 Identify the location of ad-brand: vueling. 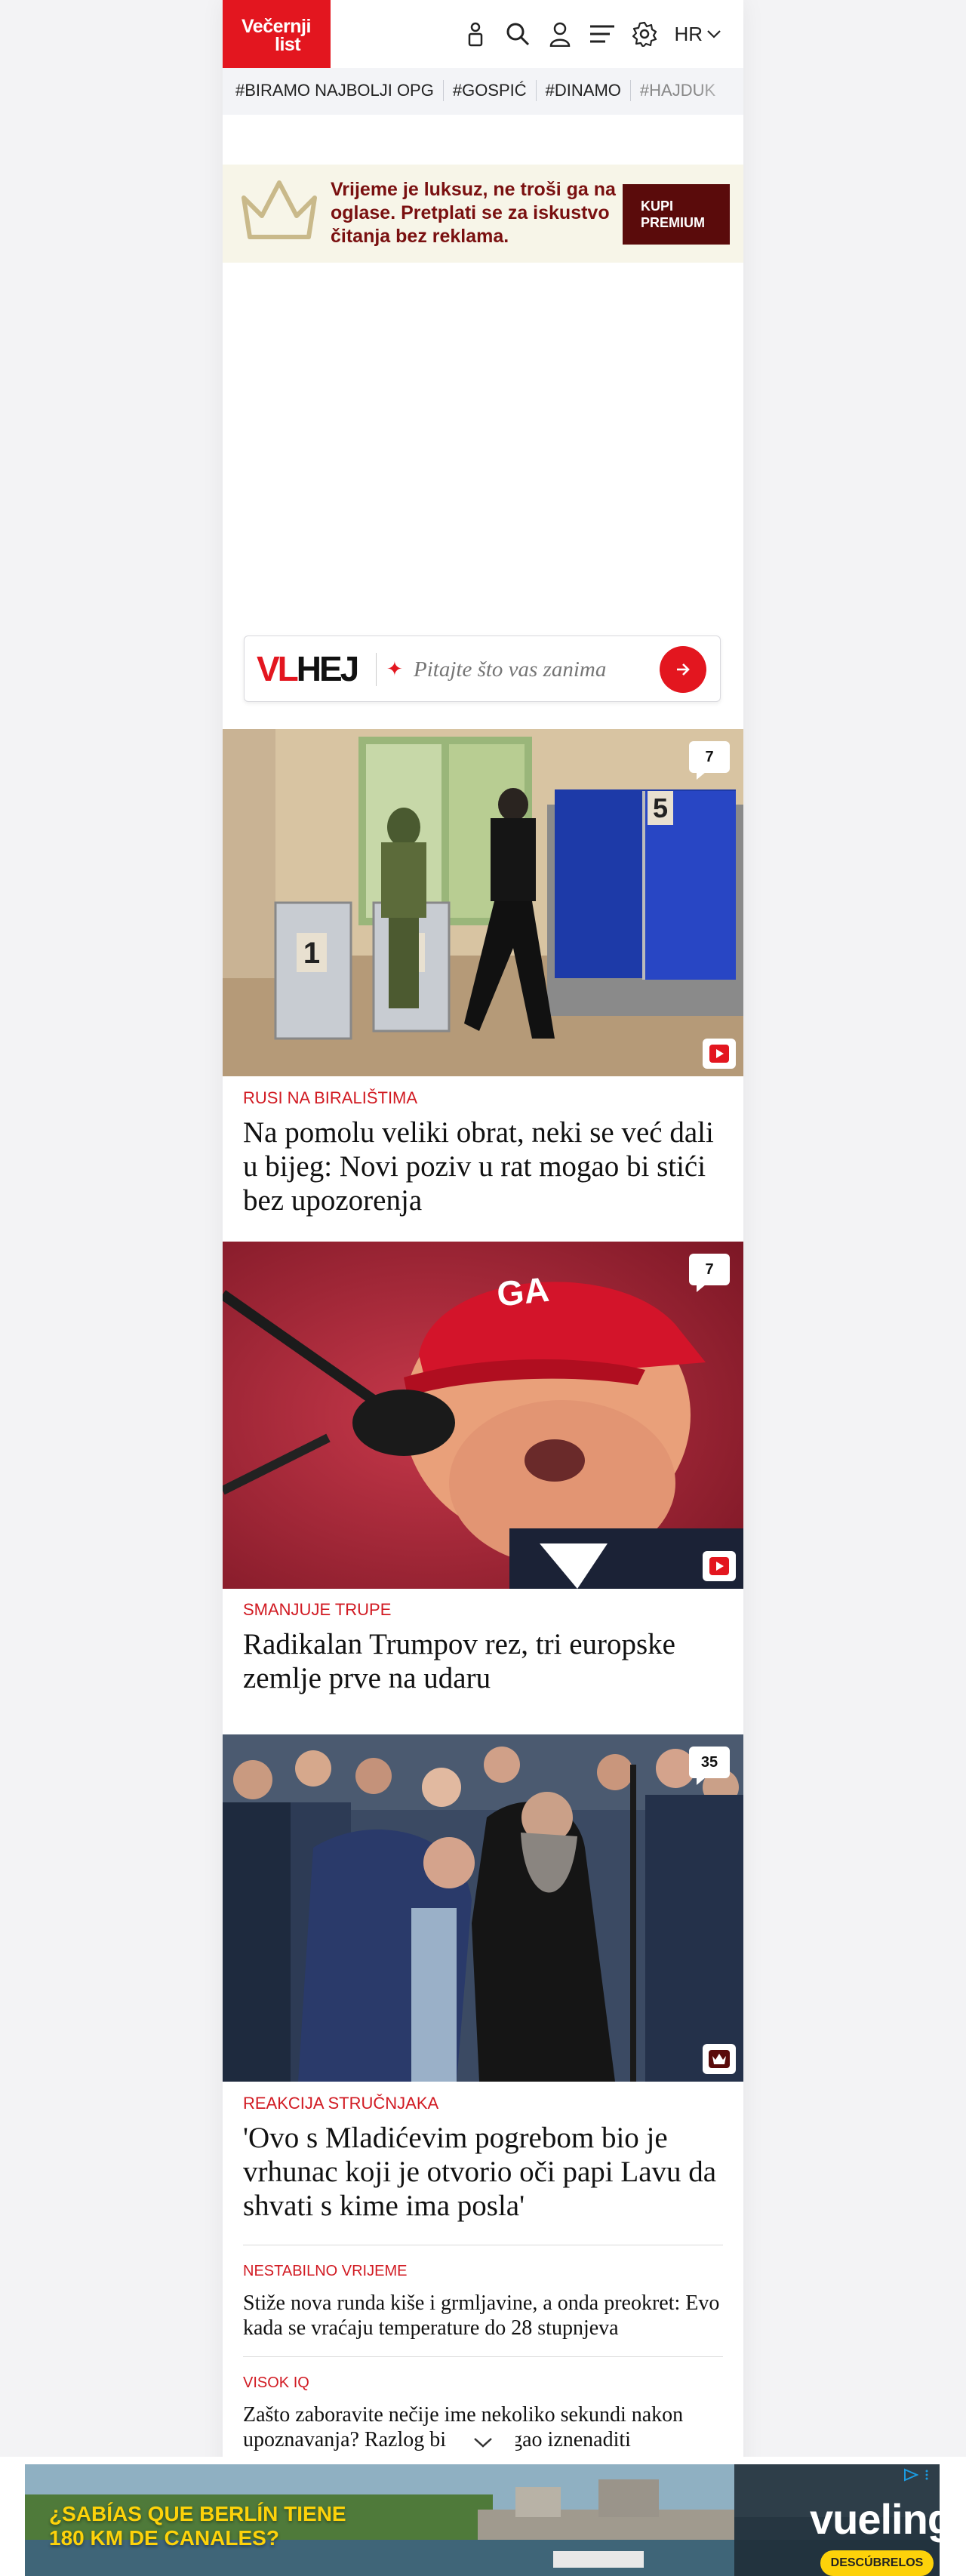
(875, 2519).